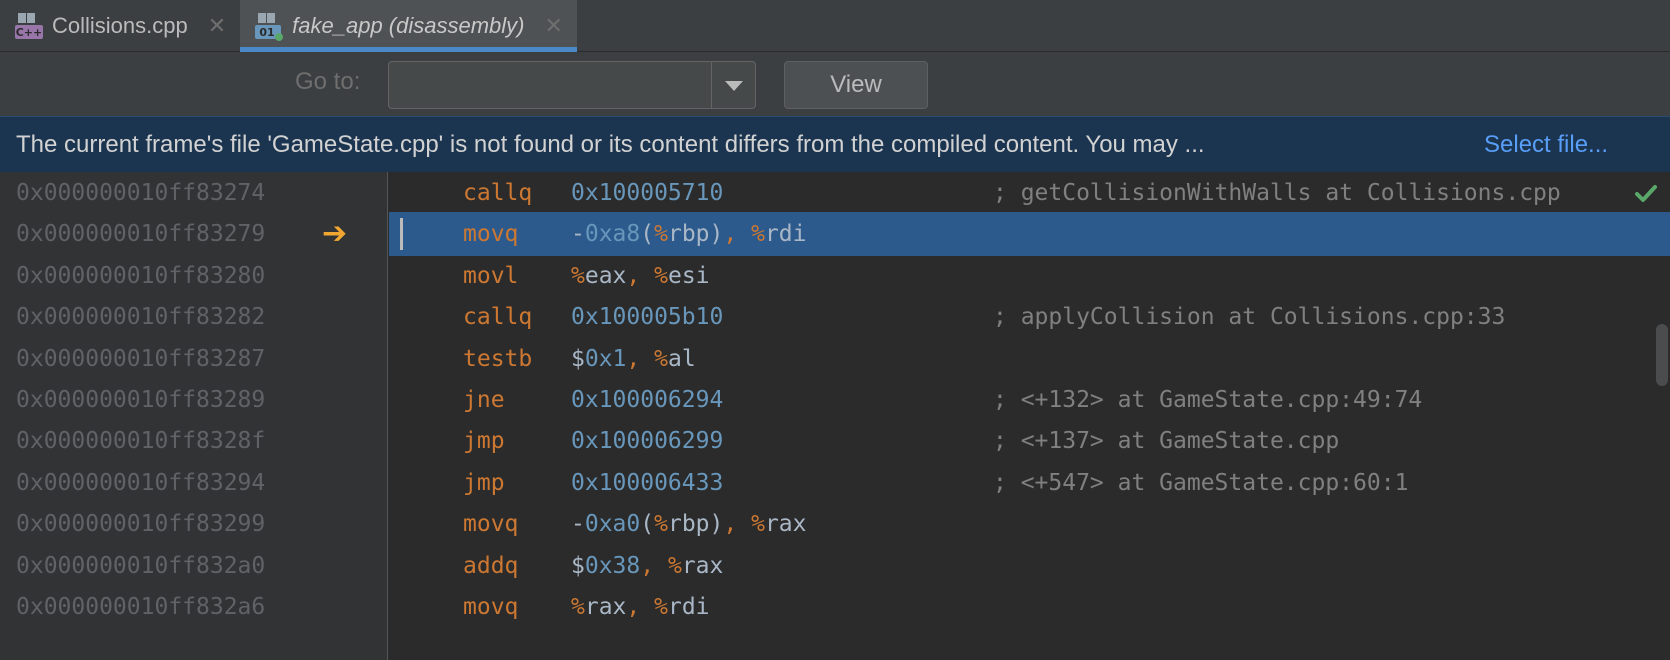  What do you see at coordinates (647, 441) in the screenshot?
I see `operand-token: 0x100006299` at bounding box center [647, 441].